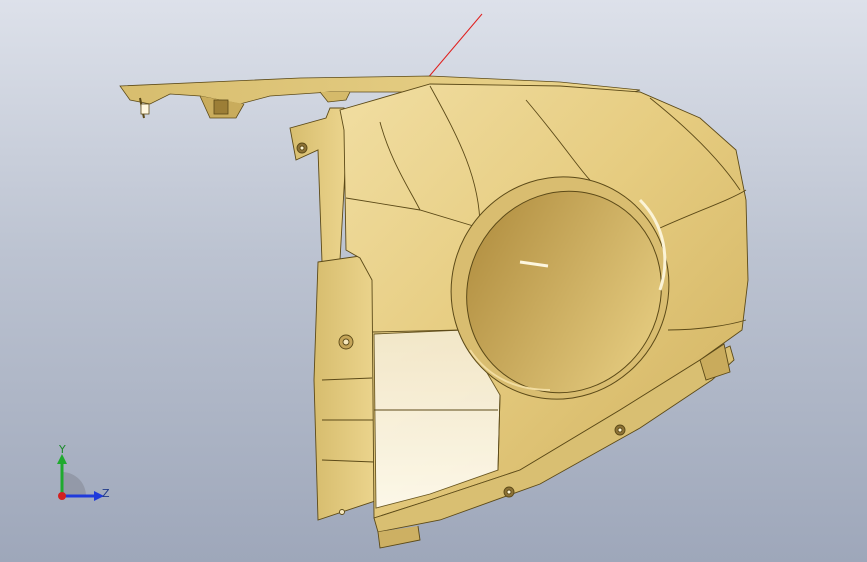  What do you see at coordinates (106, 493) in the screenshot?
I see `z-axis-label: Z` at bounding box center [106, 493].